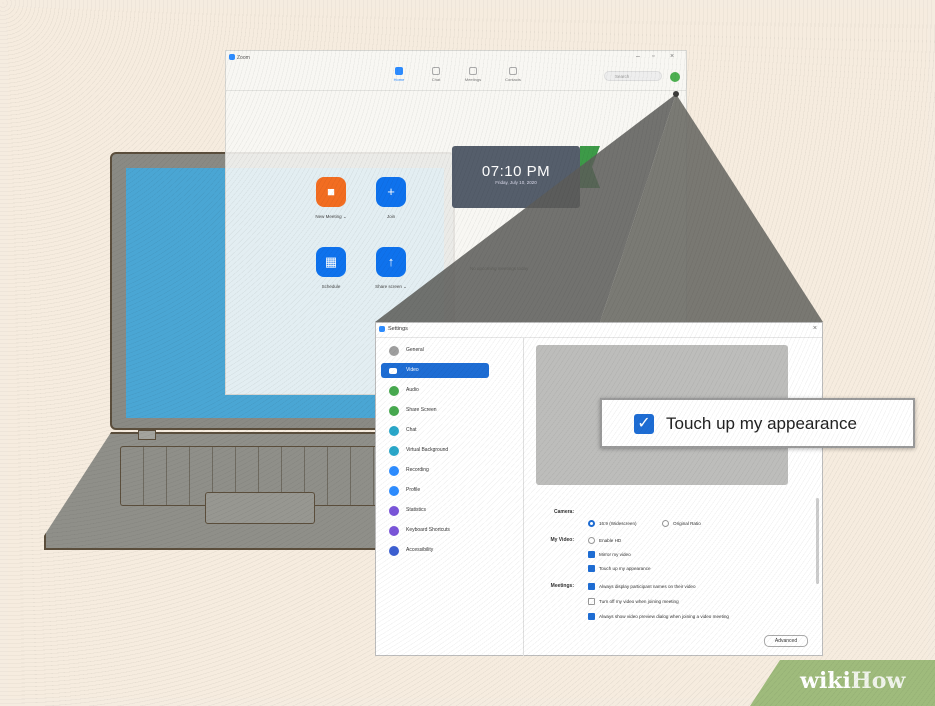 The width and height of the screenshot is (935, 706). Describe the element at coordinates (435, 390) in the screenshot. I see `sidebar-item-audio: Audio` at that location.